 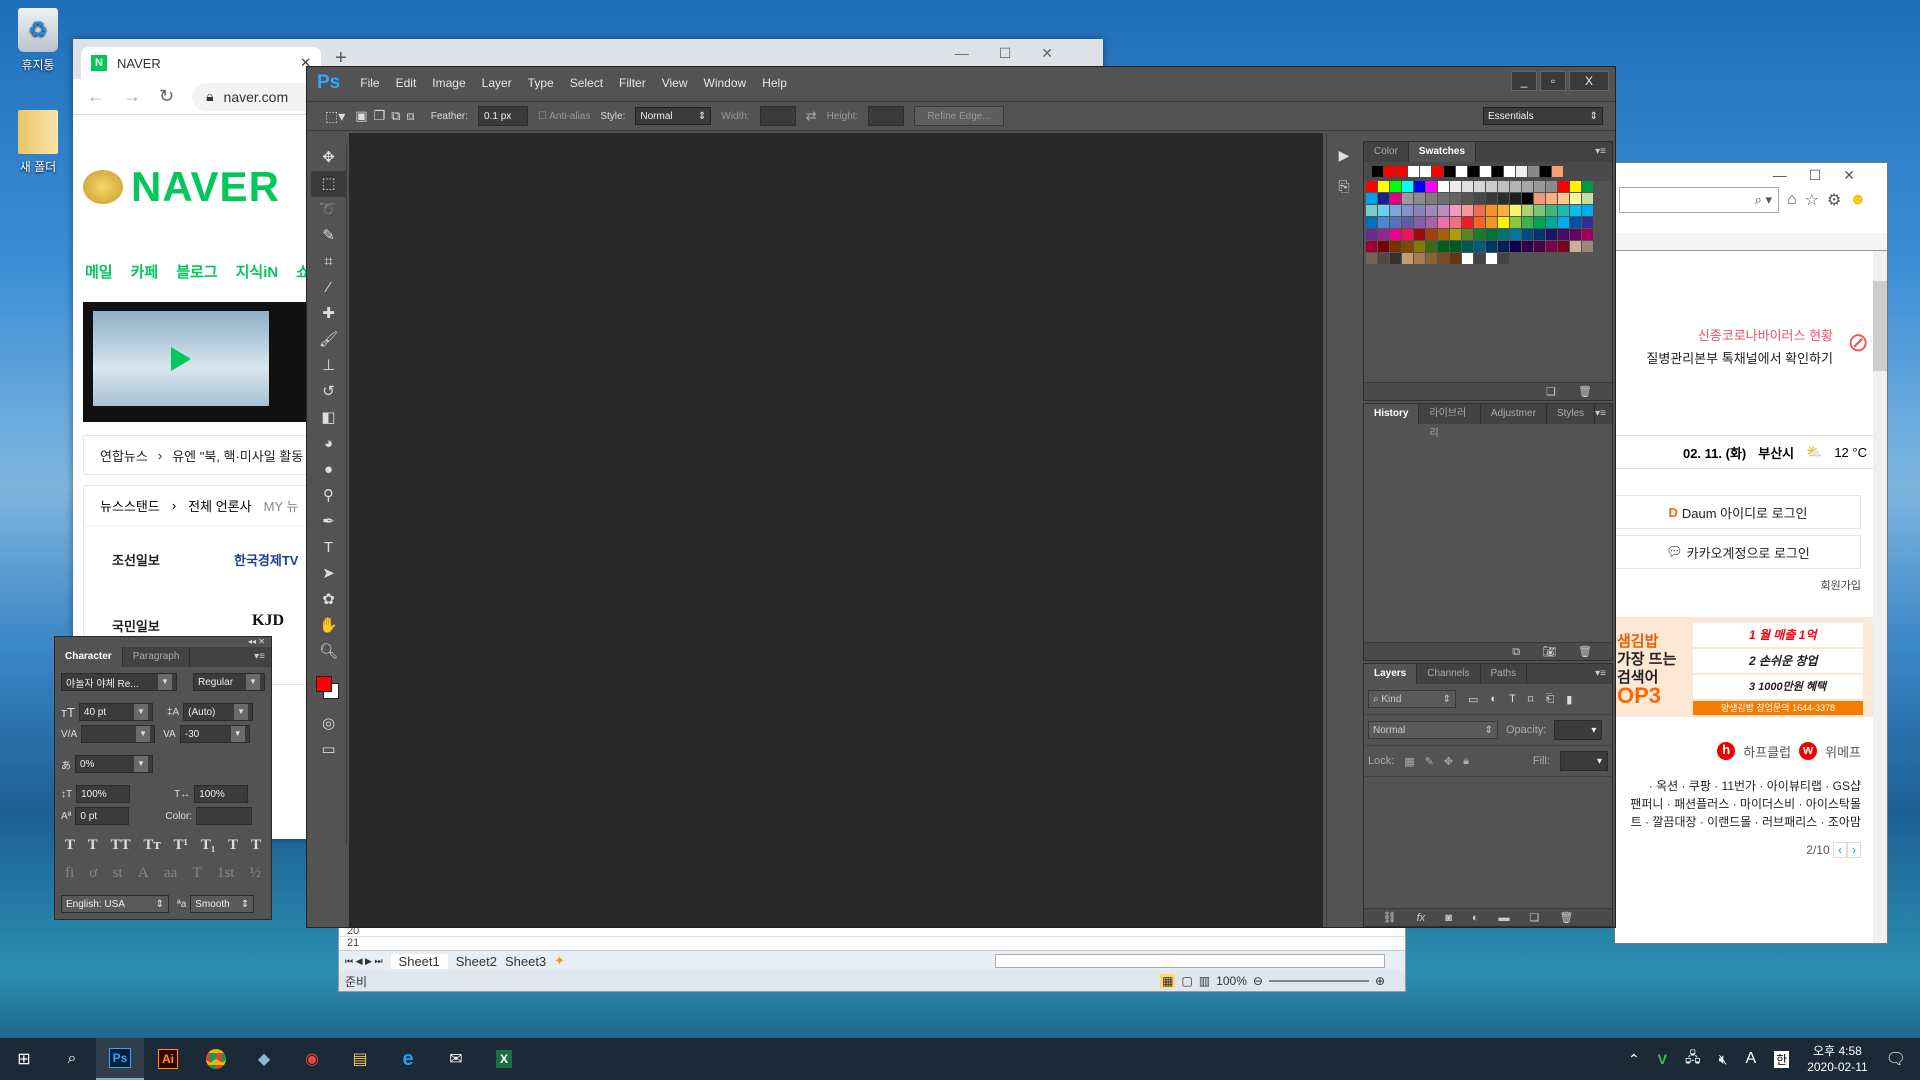 What do you see at coordinates (328, 652) in the screenshot?
I see `zoom-tool-icon: 🔍︎` at bounding box center [328, 652].